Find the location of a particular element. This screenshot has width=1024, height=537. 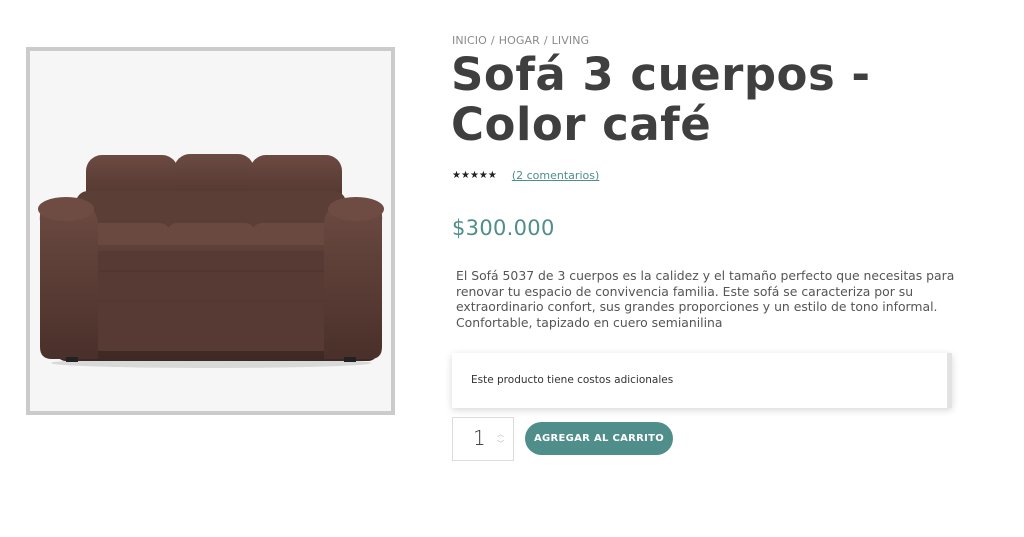

star-rating: ★ ★ ★ ★ ★ is located at coordinates (474, 176).